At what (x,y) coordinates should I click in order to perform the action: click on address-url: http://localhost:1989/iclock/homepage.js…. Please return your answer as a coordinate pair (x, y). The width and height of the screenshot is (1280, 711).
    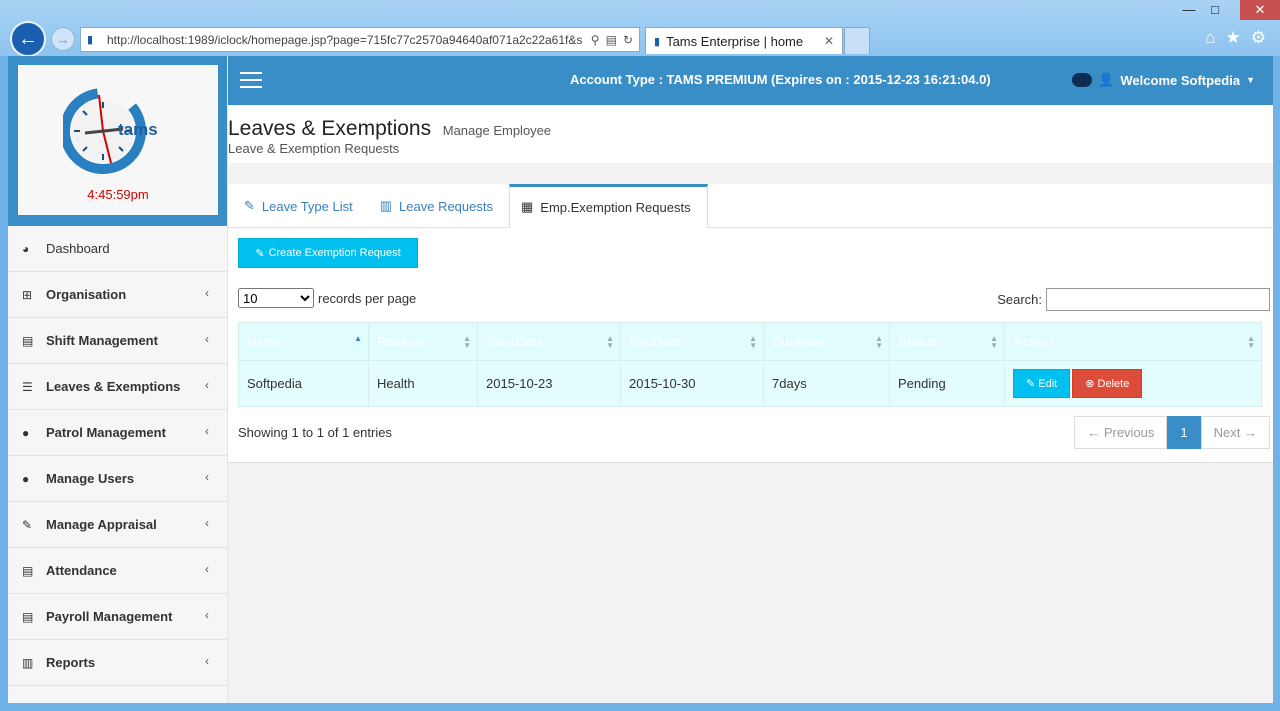
    Looking at the image, I should click on (349, 40).